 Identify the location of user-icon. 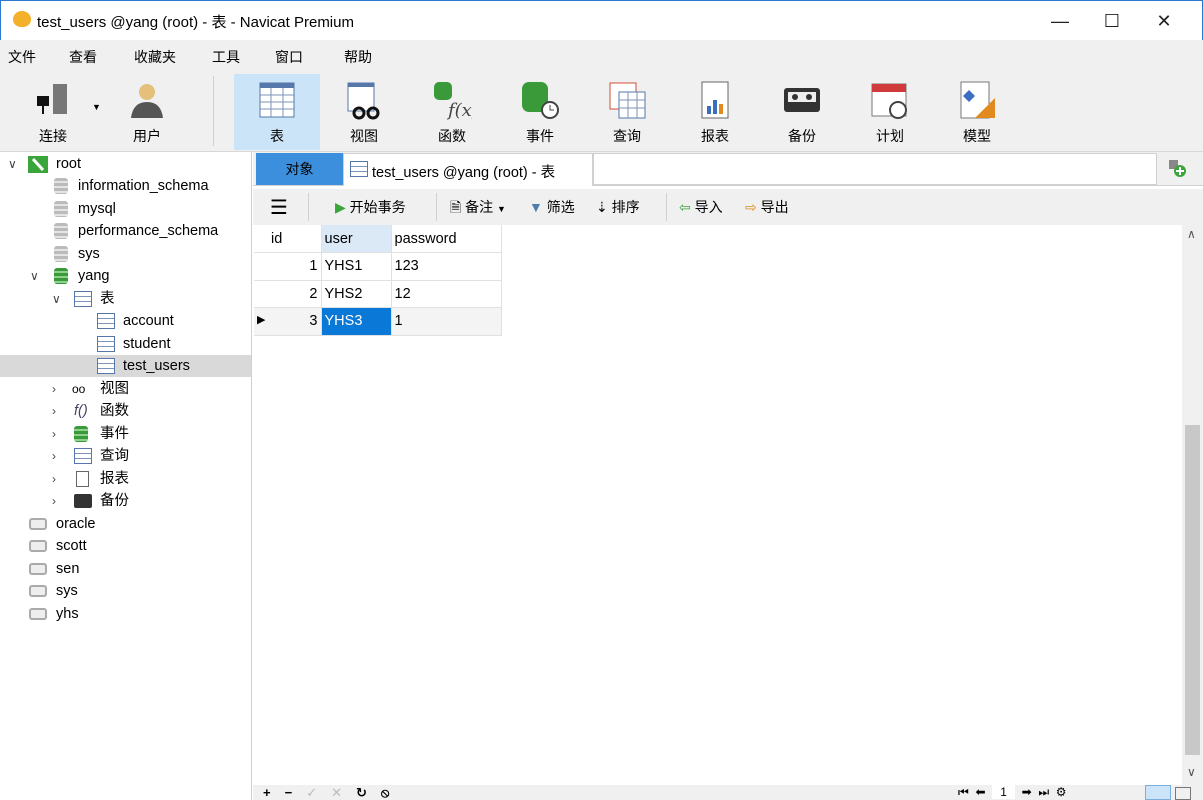
(147, 101).